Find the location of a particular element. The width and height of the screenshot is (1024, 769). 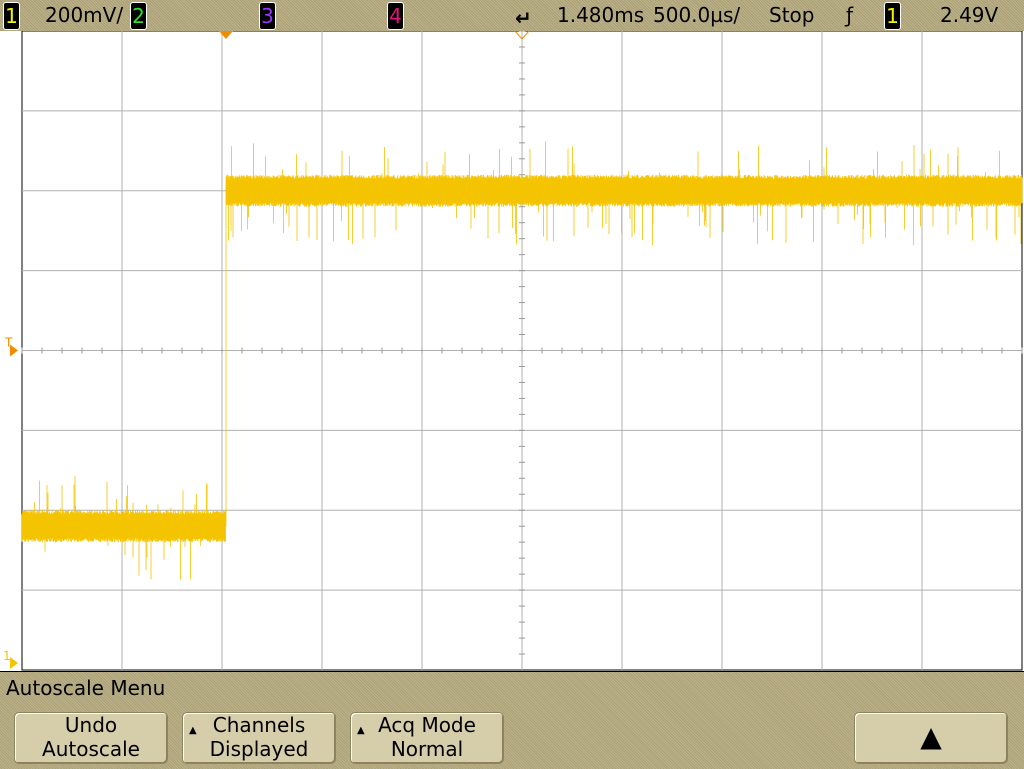

channel-4-badge: 4 is located at coordinates (395, 16).